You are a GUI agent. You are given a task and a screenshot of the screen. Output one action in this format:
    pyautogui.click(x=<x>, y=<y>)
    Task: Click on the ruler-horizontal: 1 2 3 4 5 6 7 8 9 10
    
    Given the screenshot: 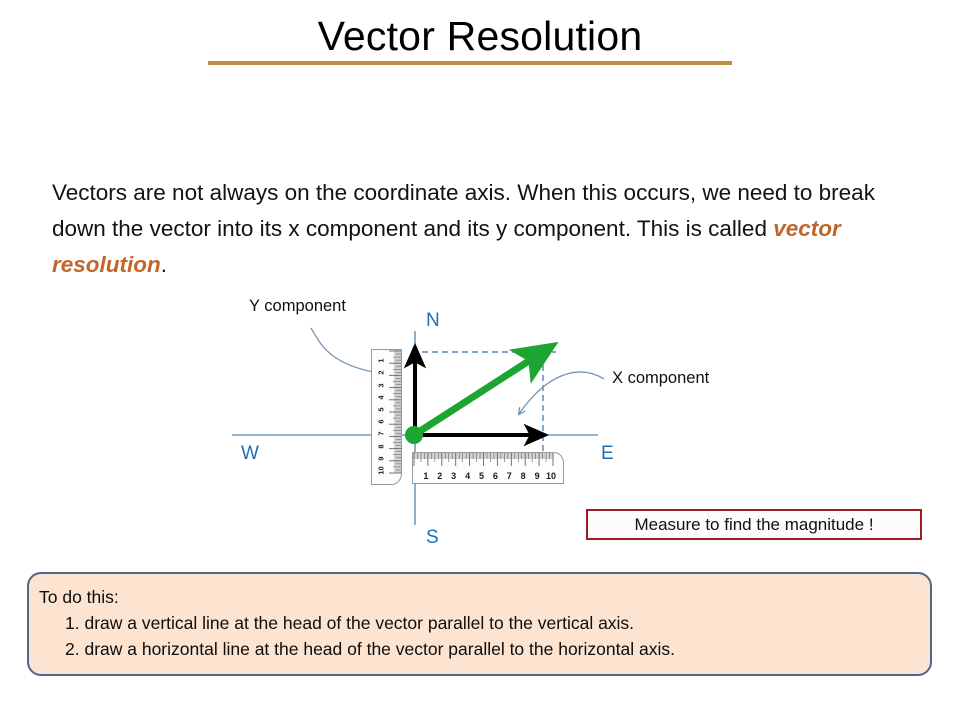 What is the action you would take?
    pyautogui.click(x=488, y=469)
    